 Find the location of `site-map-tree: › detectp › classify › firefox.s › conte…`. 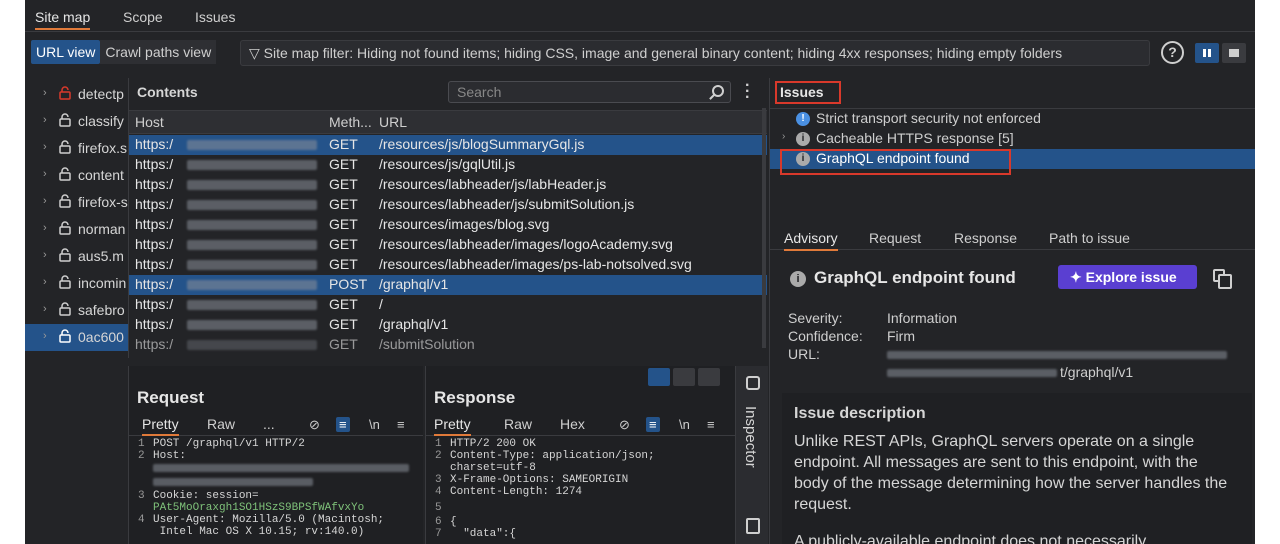

site-map-tree: › detectp › classify › firefox.s › conte… is located at coordinates (76, 311).